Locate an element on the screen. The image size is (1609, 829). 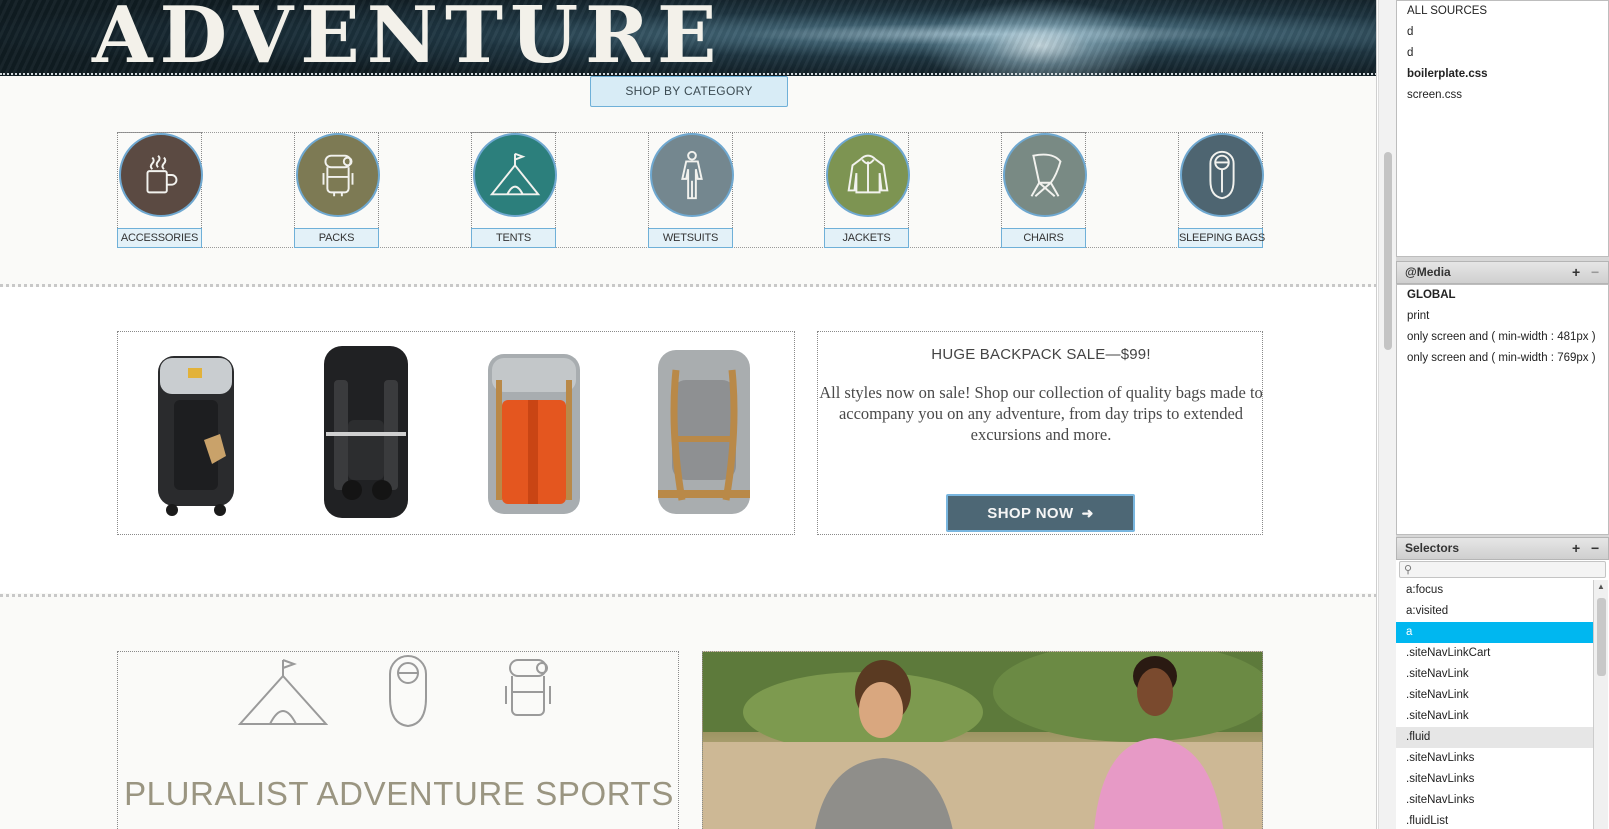
category-jackets: JACKETS is located at coordinates (867, 190).